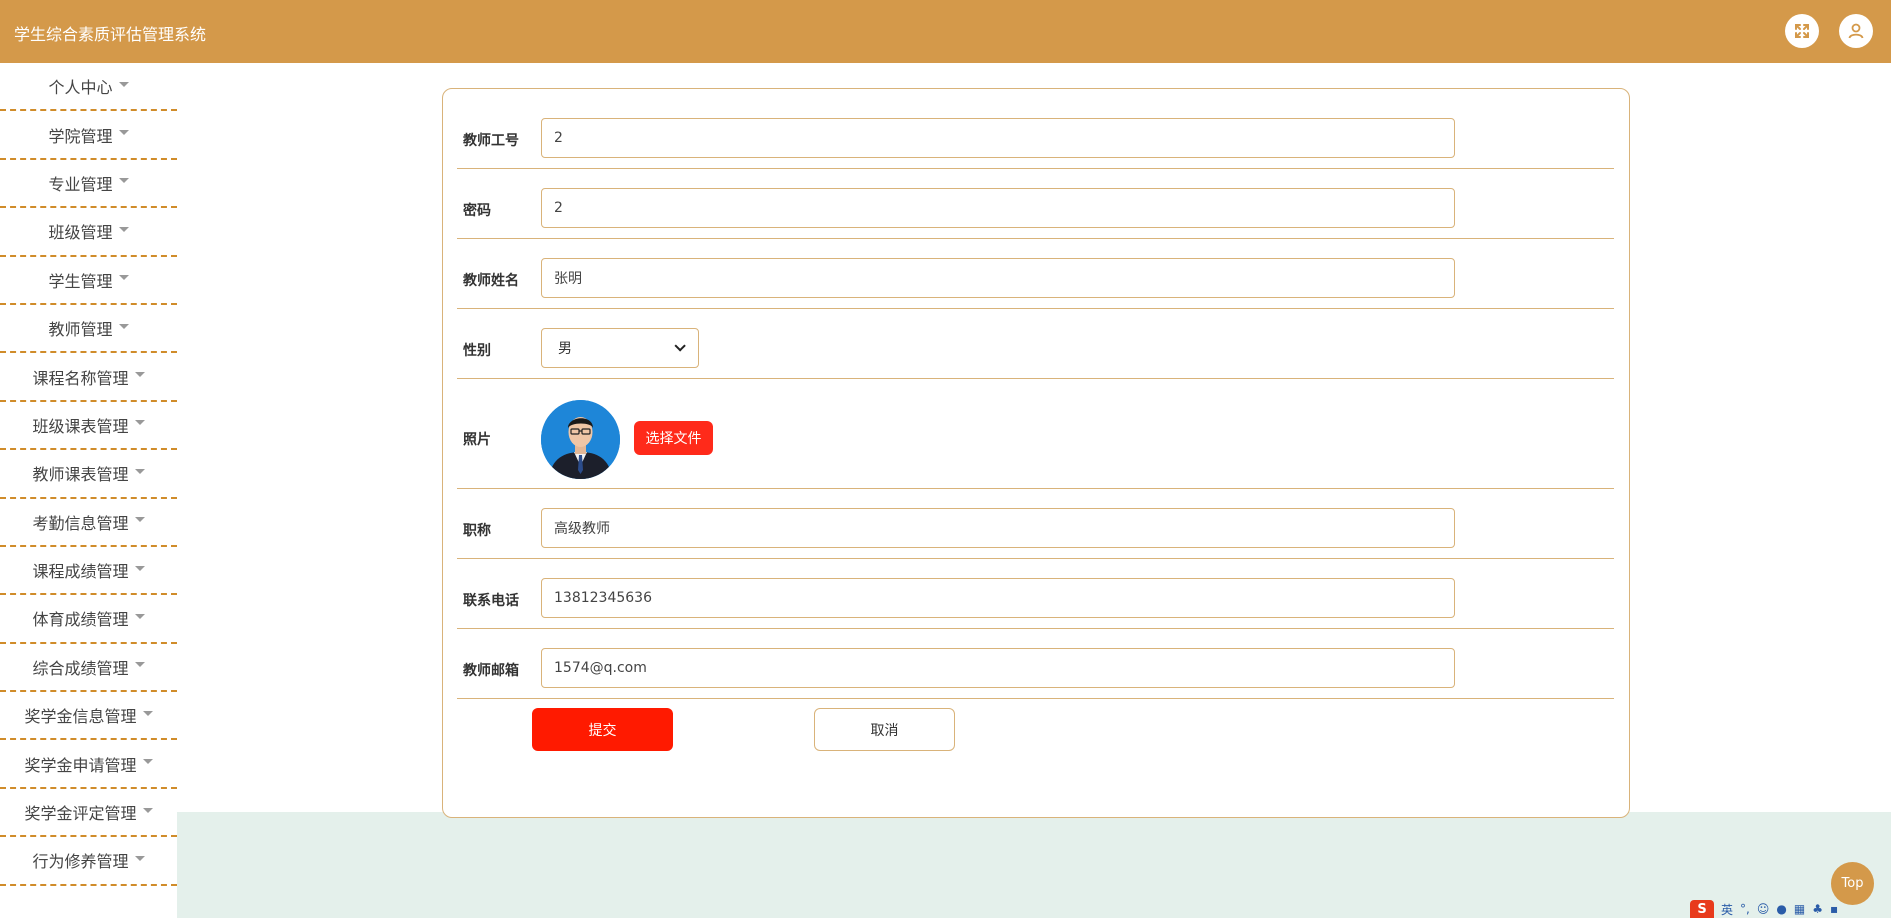 Image resolution: width=1891 pixels, height=918 pixels. Describe the element at coordinates (1790, 909) in the screenshot. I see `ime-toolbar: S 英 °, ☺ ● ▦ ♣ ▪` at that location.